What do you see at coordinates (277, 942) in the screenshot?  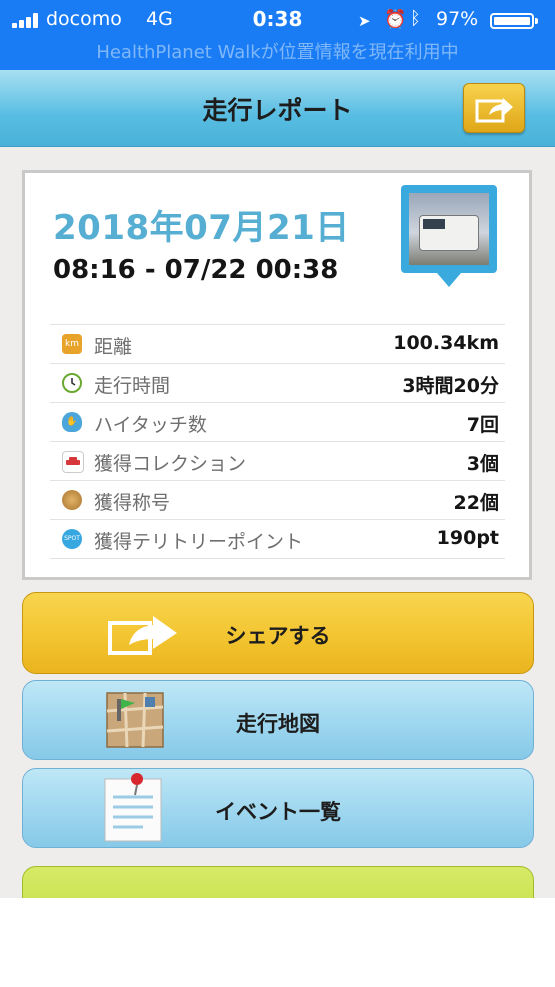 I see `bottom-blank-area` at bounding box center [277, 942].